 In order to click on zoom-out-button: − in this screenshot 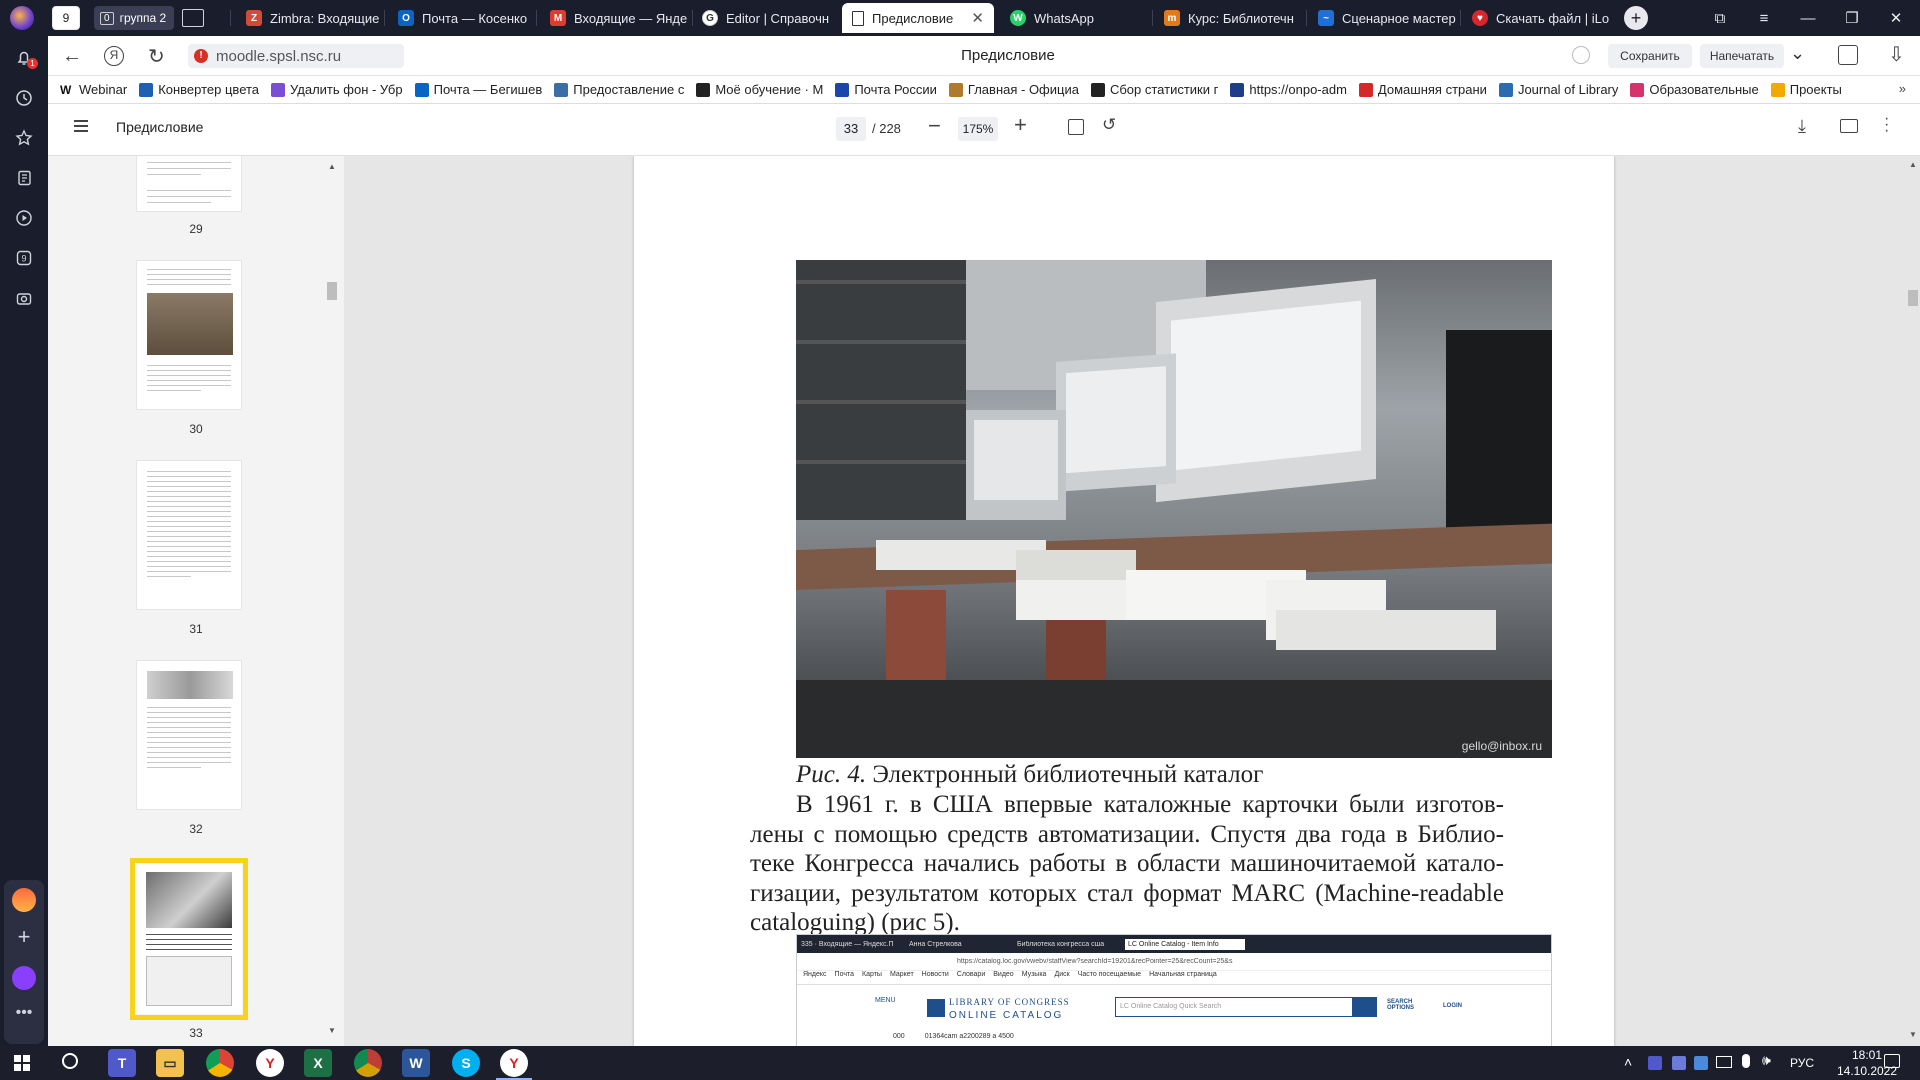, I will do `click(934, 126)`.